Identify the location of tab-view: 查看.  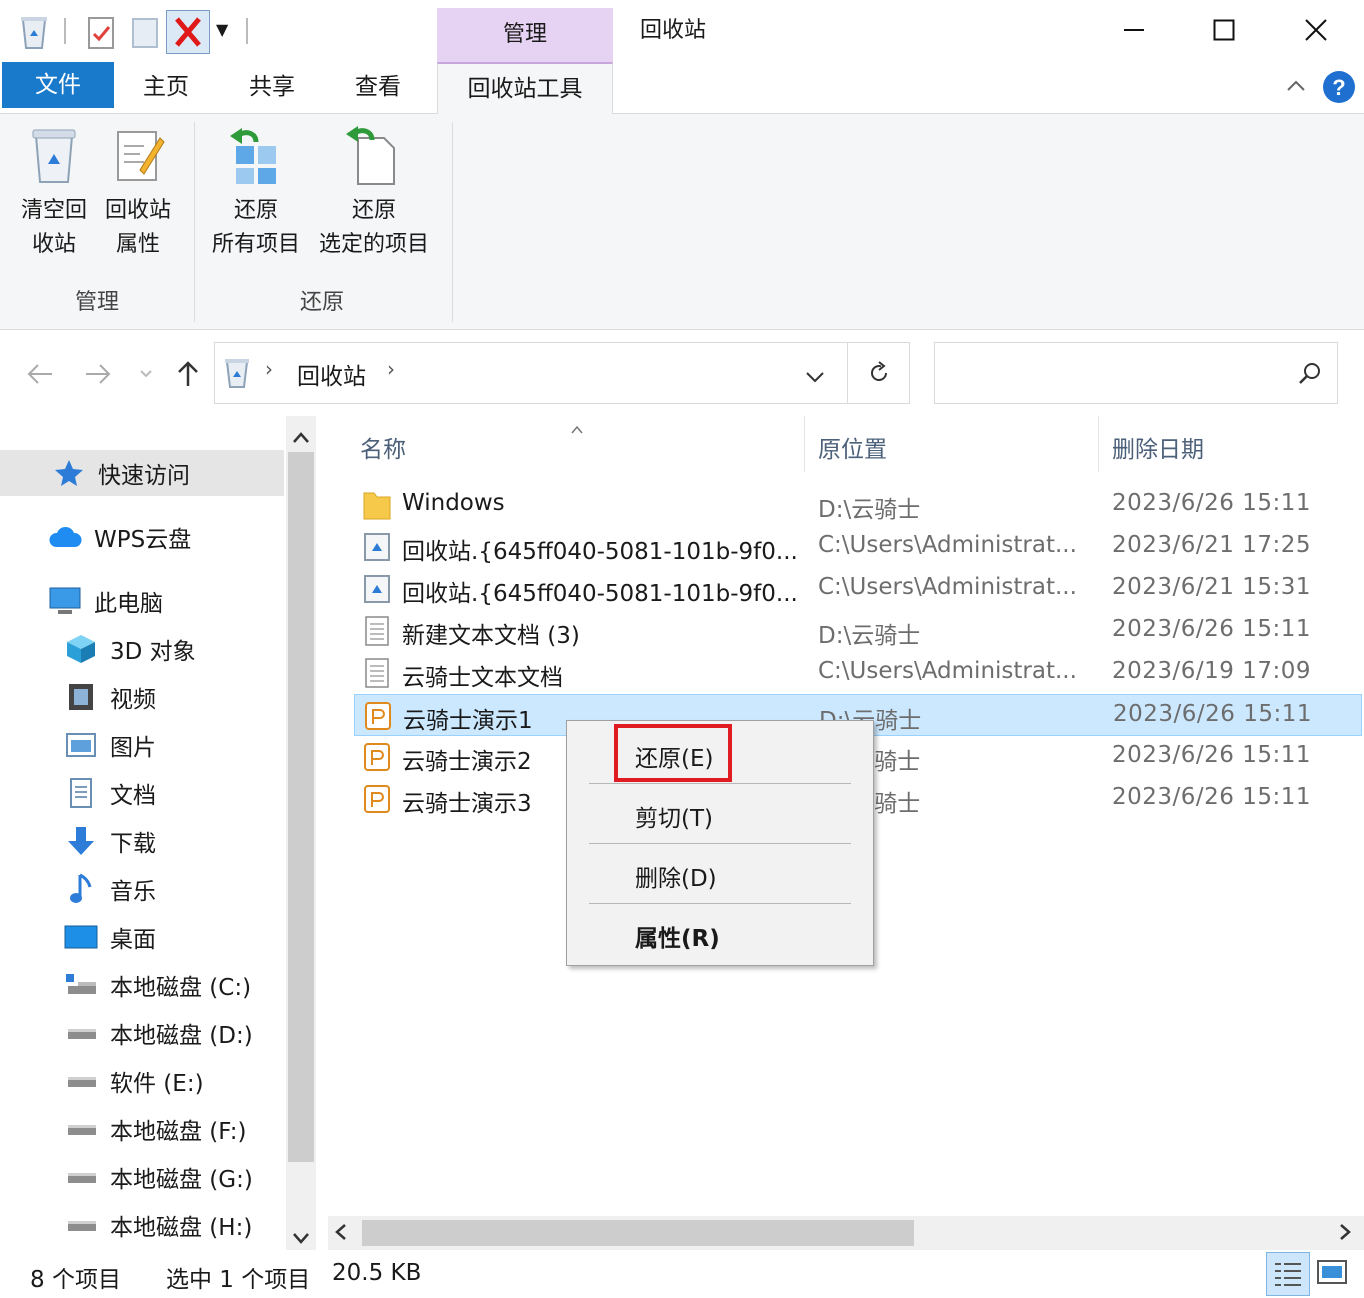
(378, 88).